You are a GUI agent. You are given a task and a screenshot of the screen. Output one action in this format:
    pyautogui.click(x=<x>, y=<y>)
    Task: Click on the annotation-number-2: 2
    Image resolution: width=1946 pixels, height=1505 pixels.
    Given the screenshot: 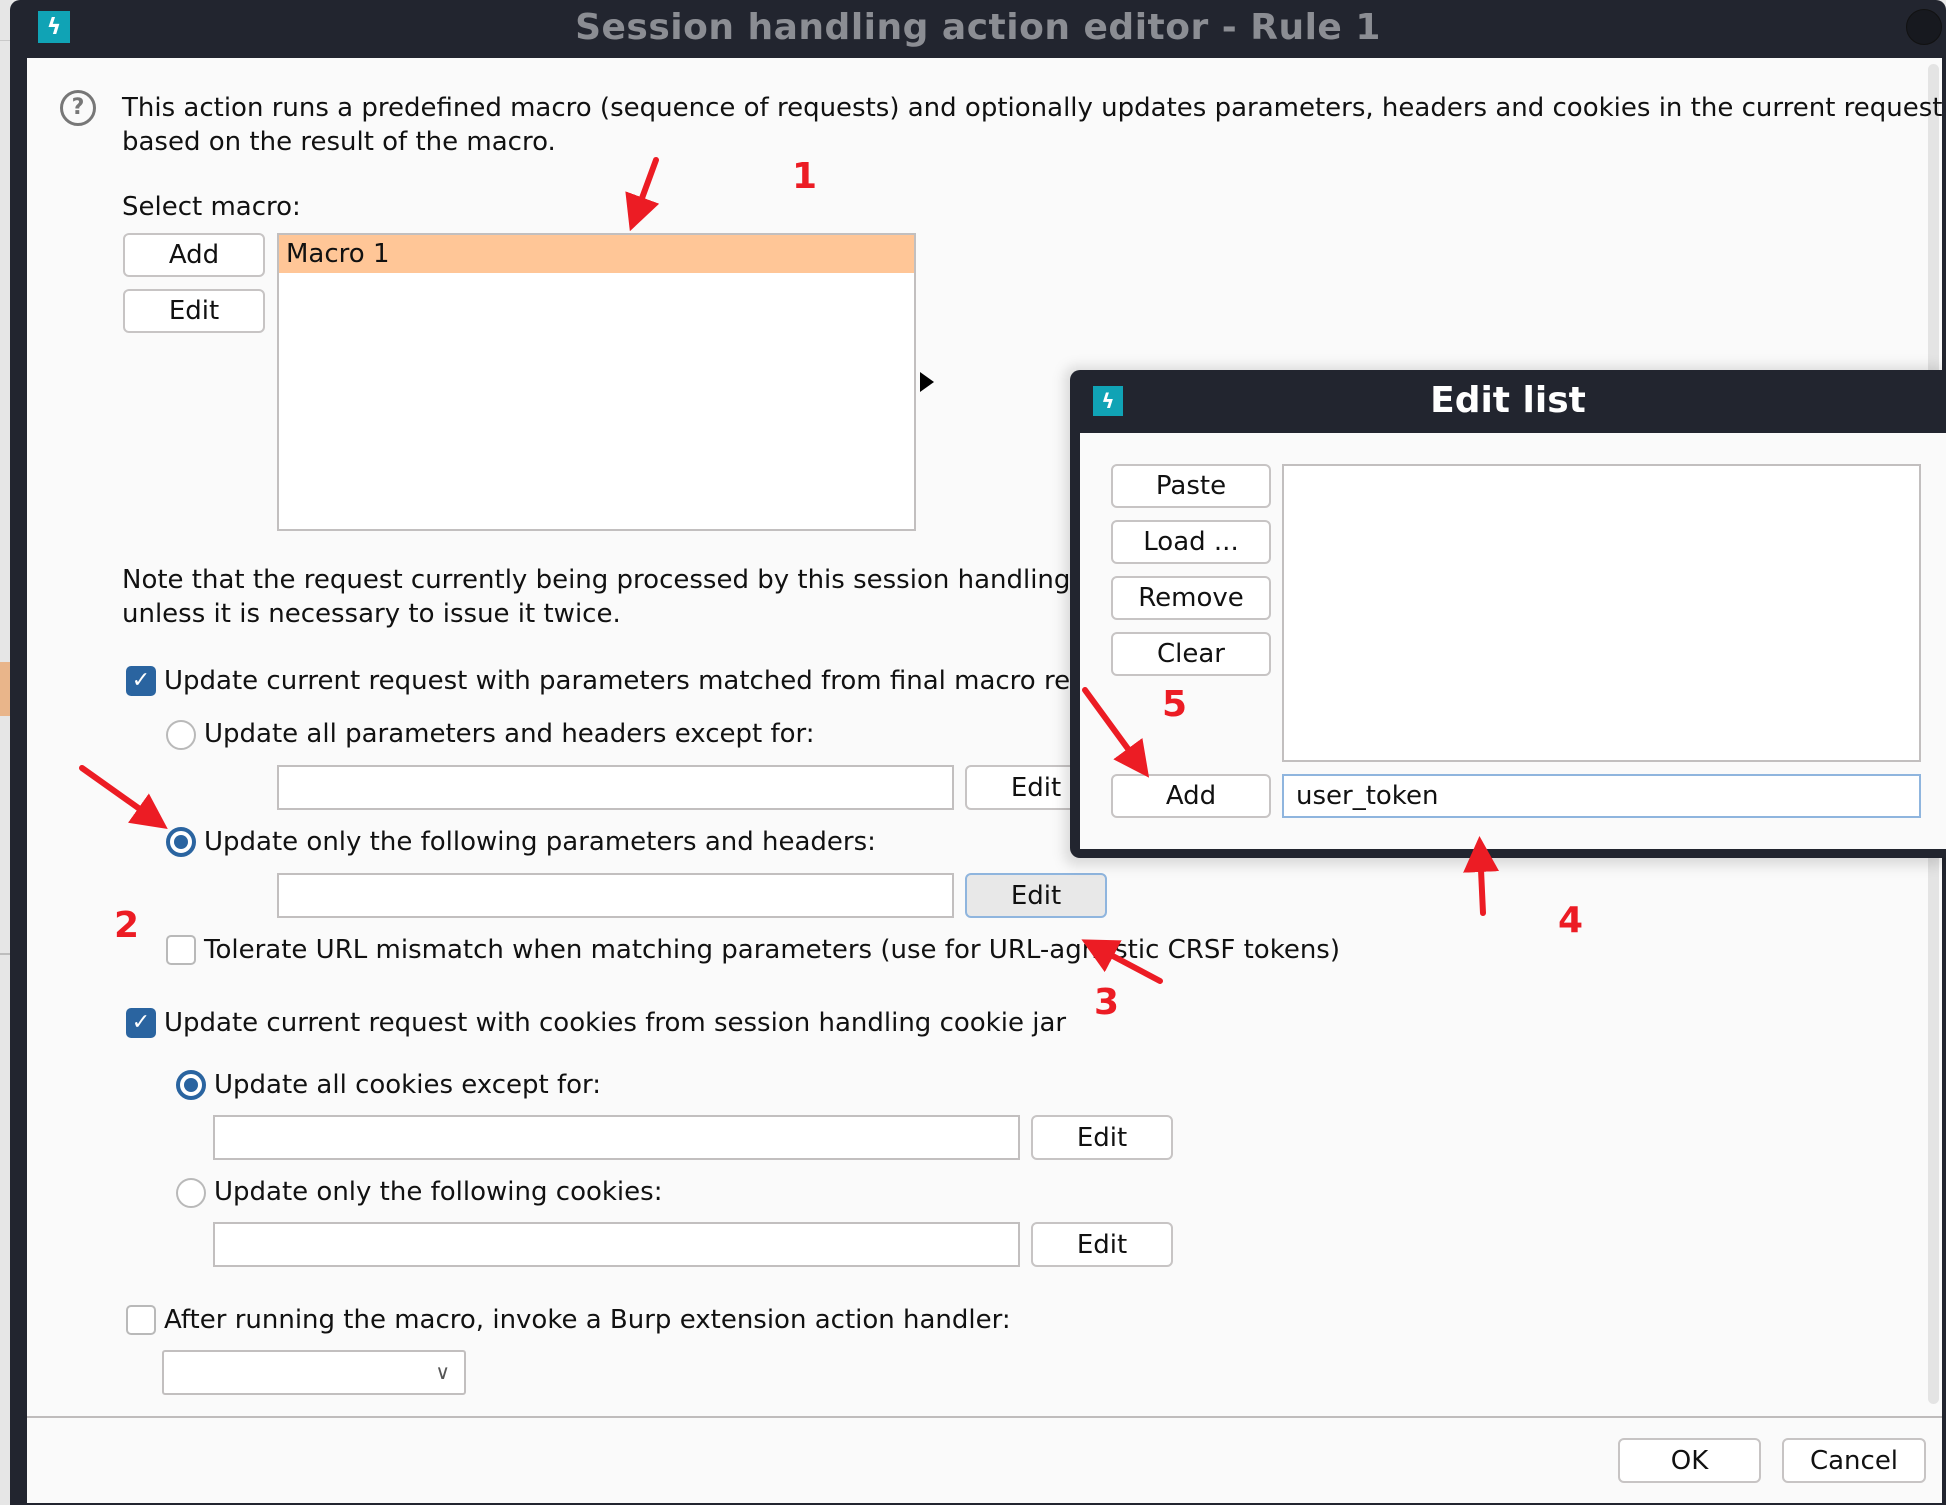 What is the action you would take?
    pyautogui.click(x=127, y=925)
    